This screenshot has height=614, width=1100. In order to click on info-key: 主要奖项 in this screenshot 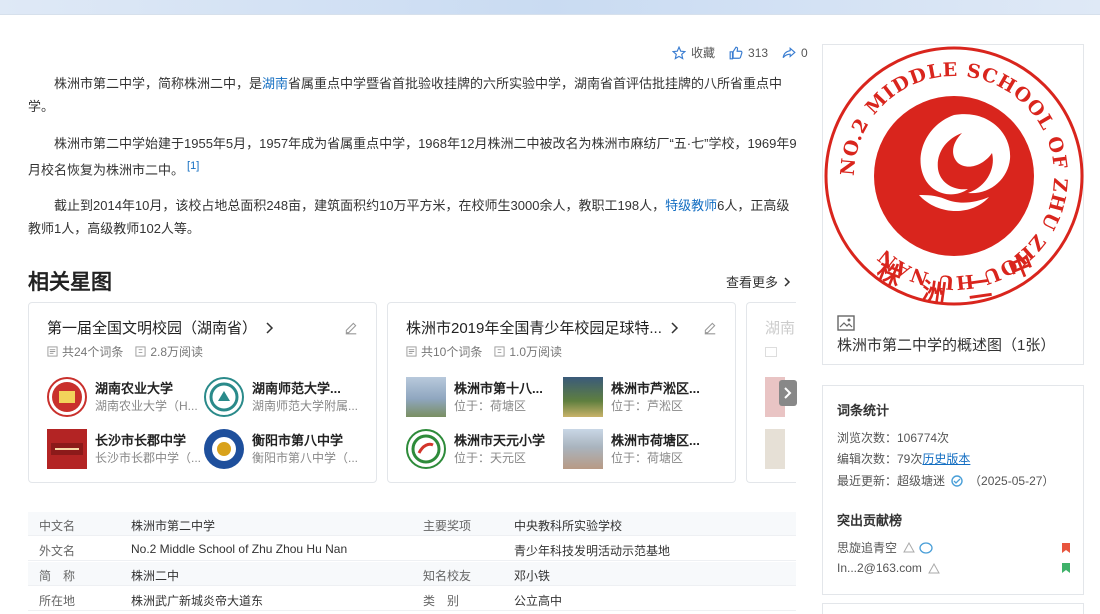, I will do `click(447, 526)`.